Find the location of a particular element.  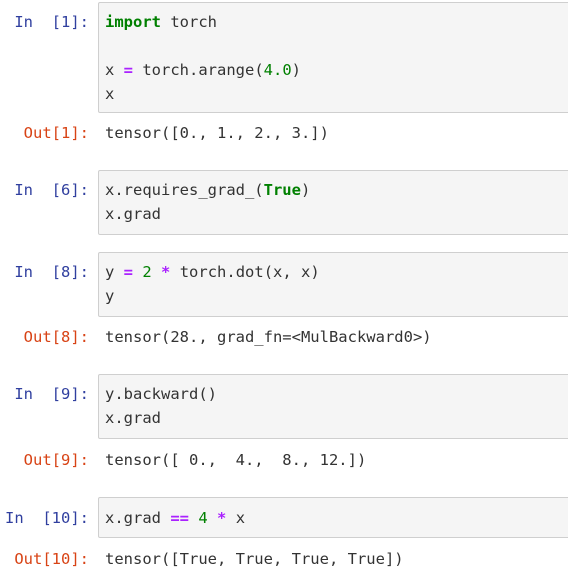

in-prompt-10: In [10]: is located at coordinates (47, 518).